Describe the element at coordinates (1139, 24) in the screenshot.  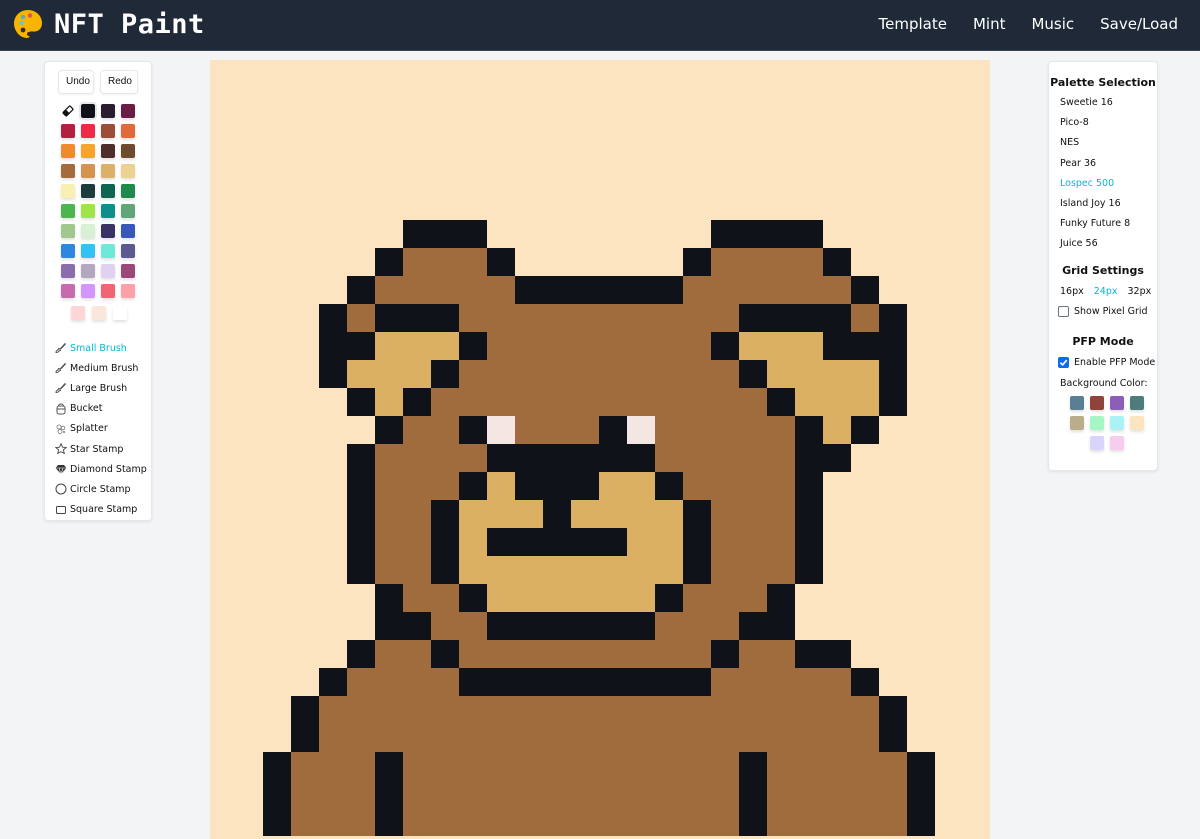
I see `nav-save-load: Save/Load` at that location.